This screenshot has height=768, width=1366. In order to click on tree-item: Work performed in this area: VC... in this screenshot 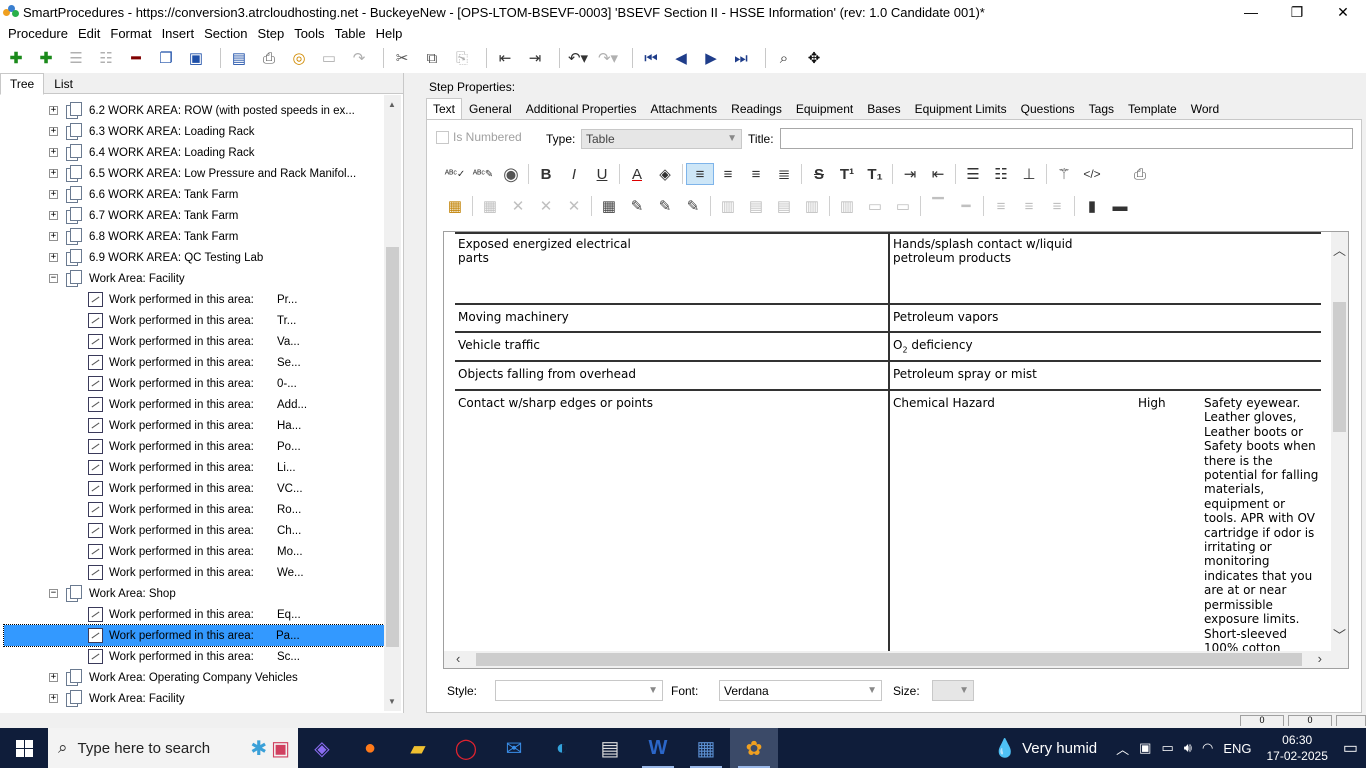, I will do `click(195, 488)`.